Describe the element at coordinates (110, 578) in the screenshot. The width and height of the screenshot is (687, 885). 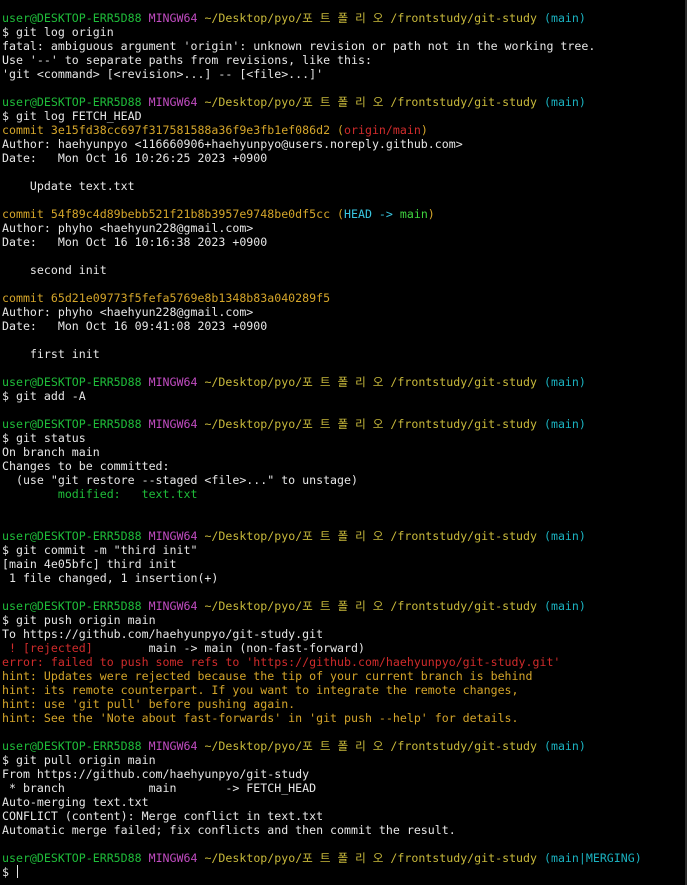
I see `output-line: 1 file changed, 1 insertion(+)` at that location.